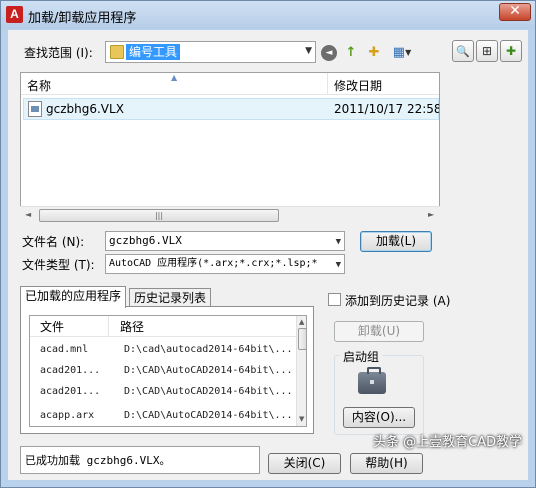 This screenshot has width=536, height=488. Describe the element at coordinates (397, 300) in the screenshot. I see `add-history-label: 添加到历史记录 (A)` at that location.